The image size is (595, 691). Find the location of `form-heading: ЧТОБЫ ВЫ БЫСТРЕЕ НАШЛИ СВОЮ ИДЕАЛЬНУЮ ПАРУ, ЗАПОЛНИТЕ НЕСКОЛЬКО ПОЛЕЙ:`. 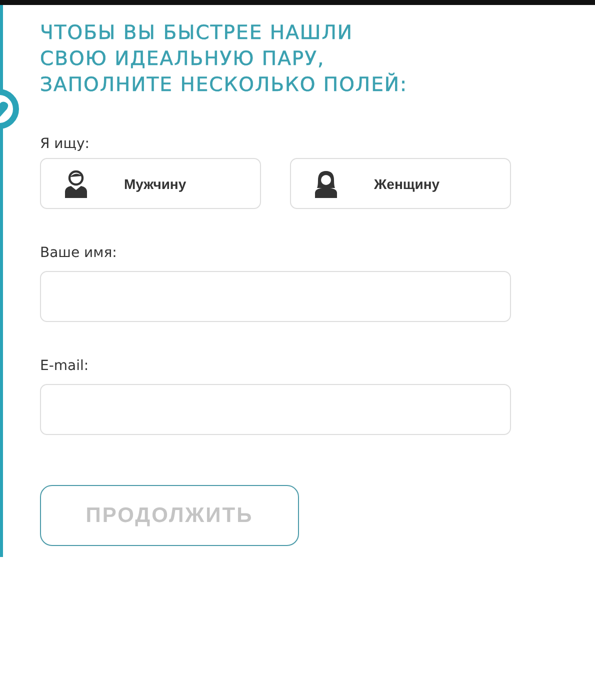

form-heading: ЧТОБЫ ВЫ БЫСТРЕЕ НАШЛИ СВОЮ ИДЕАЛЬНУЮ ПАРУ, ЗАПОЛНИТЕ НЕСКОЛЬКО ПОЛЕЙ: is located at coordinates (224, 59).